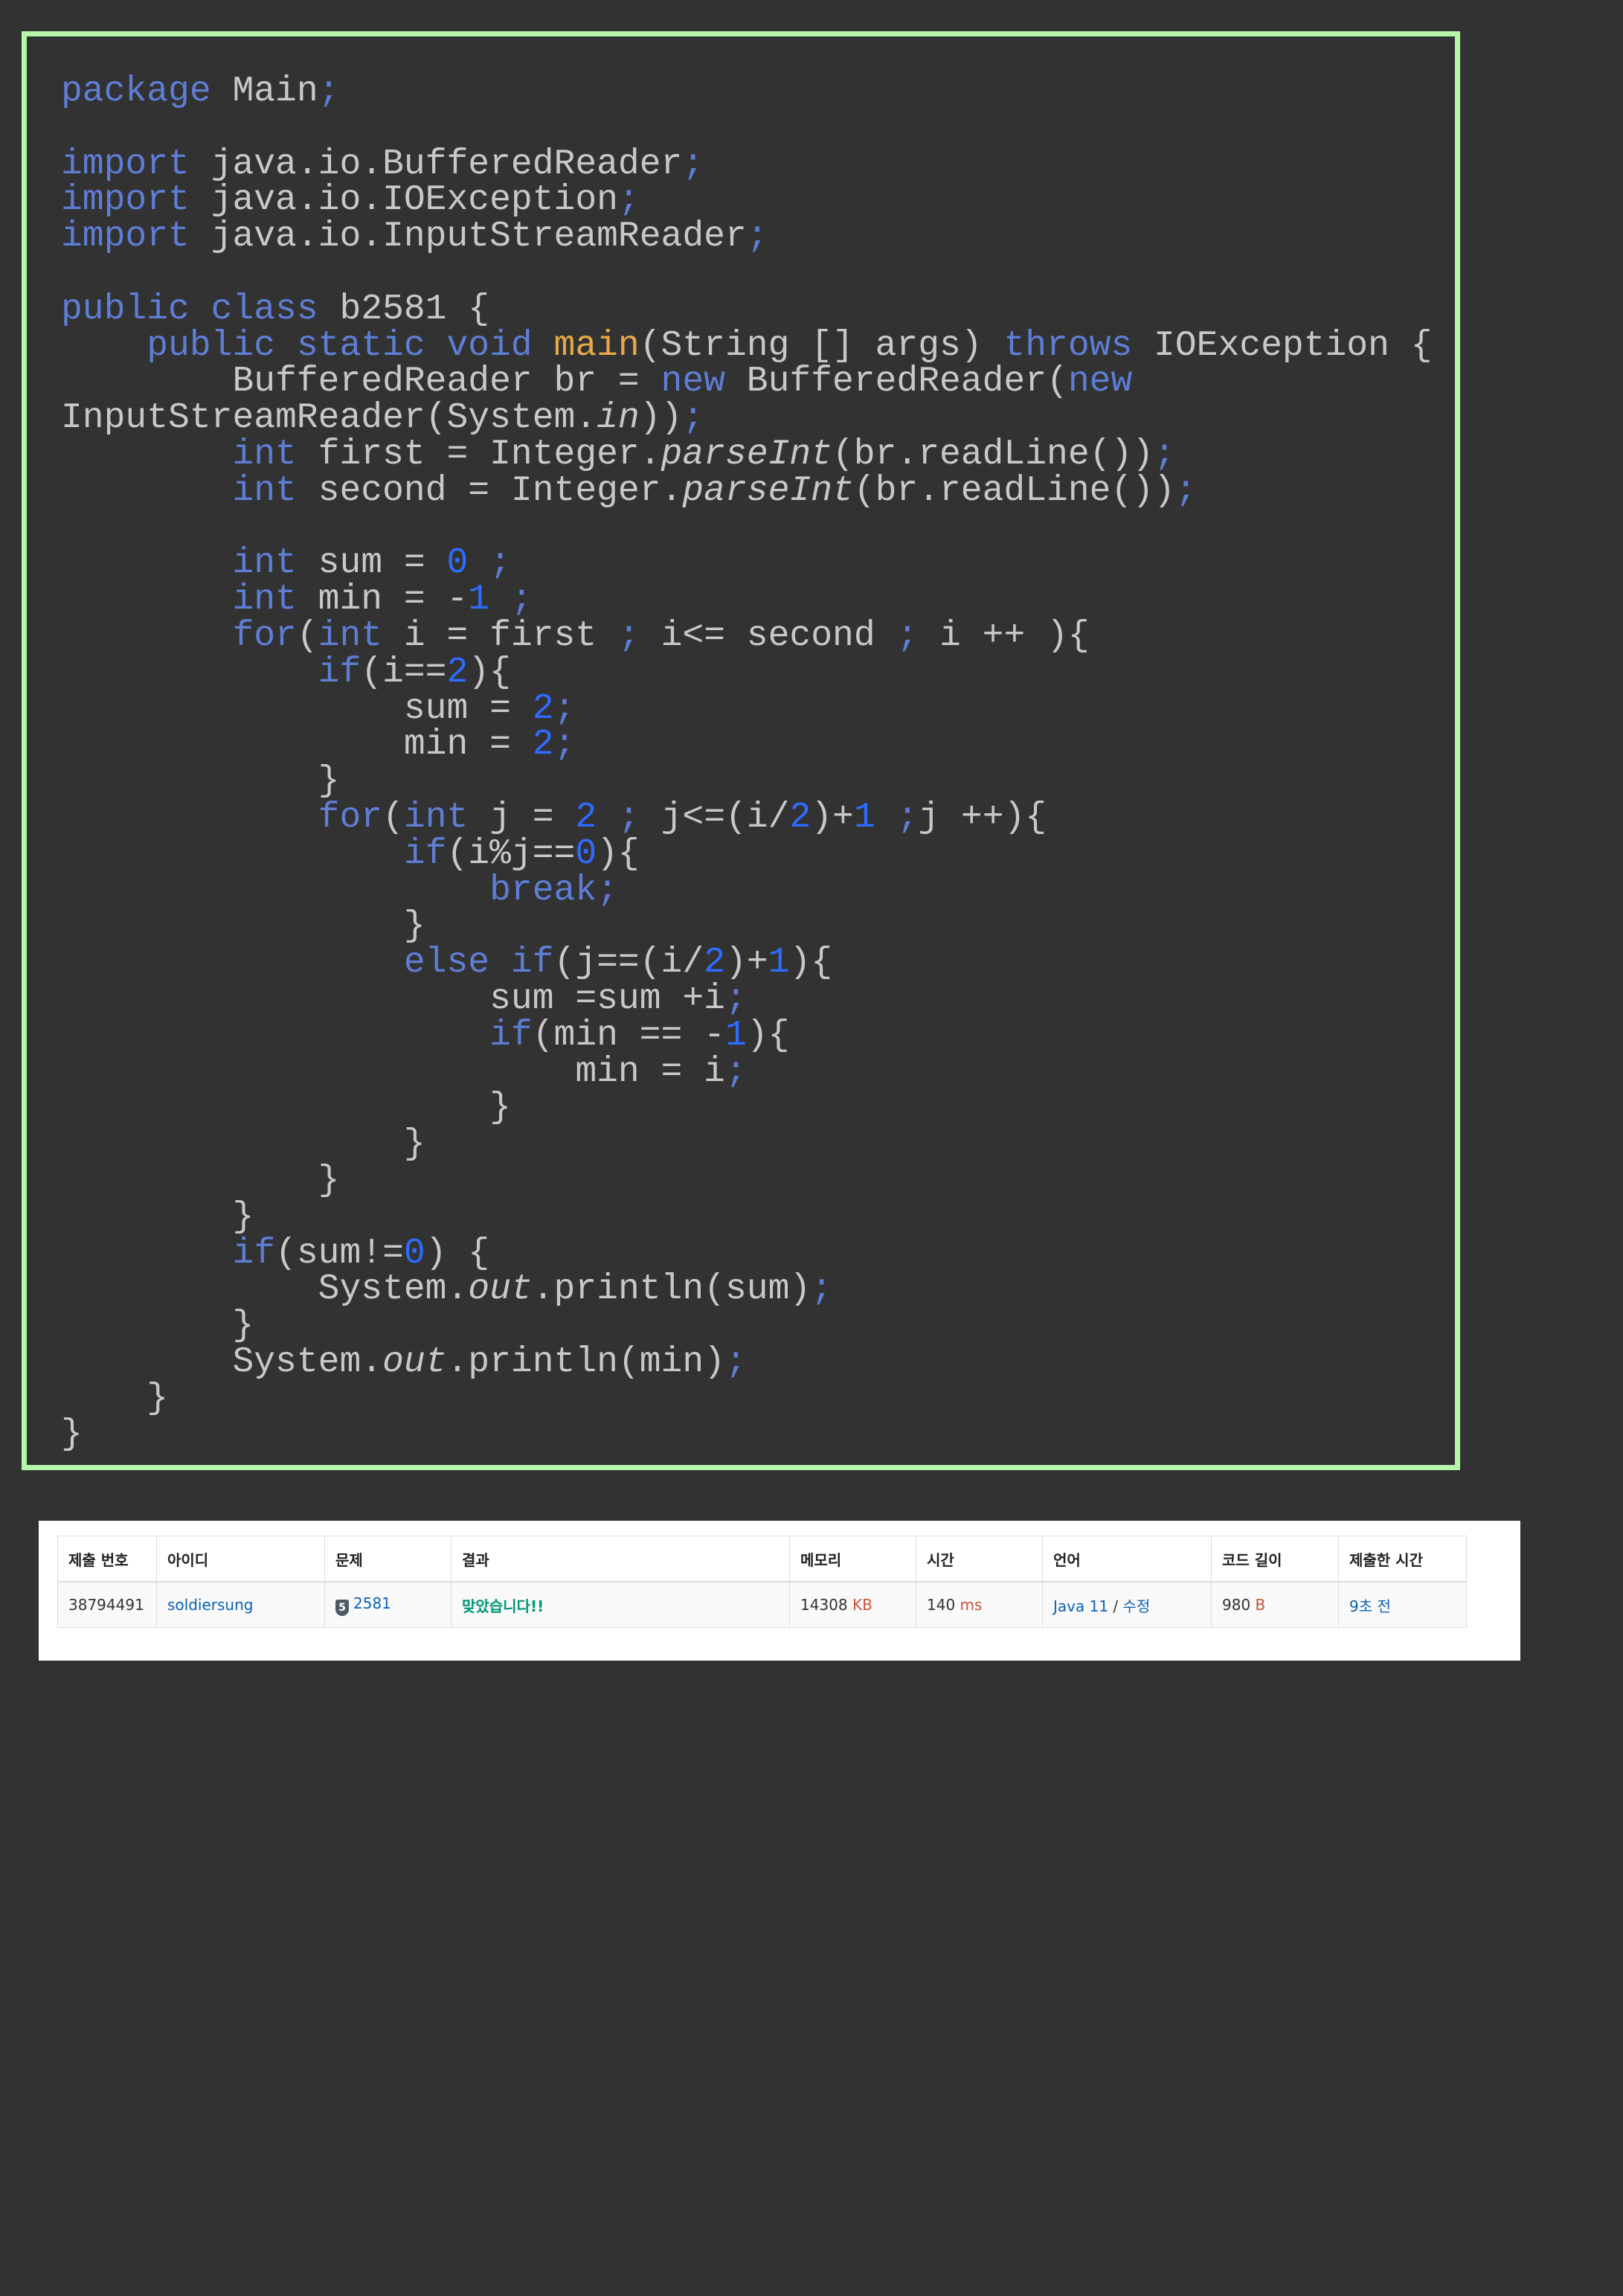 The image size is (1623, 2296). Describe the element at coordinates (822, 345) in the screenshot. I see `code-token: (String [] args)` at that location.